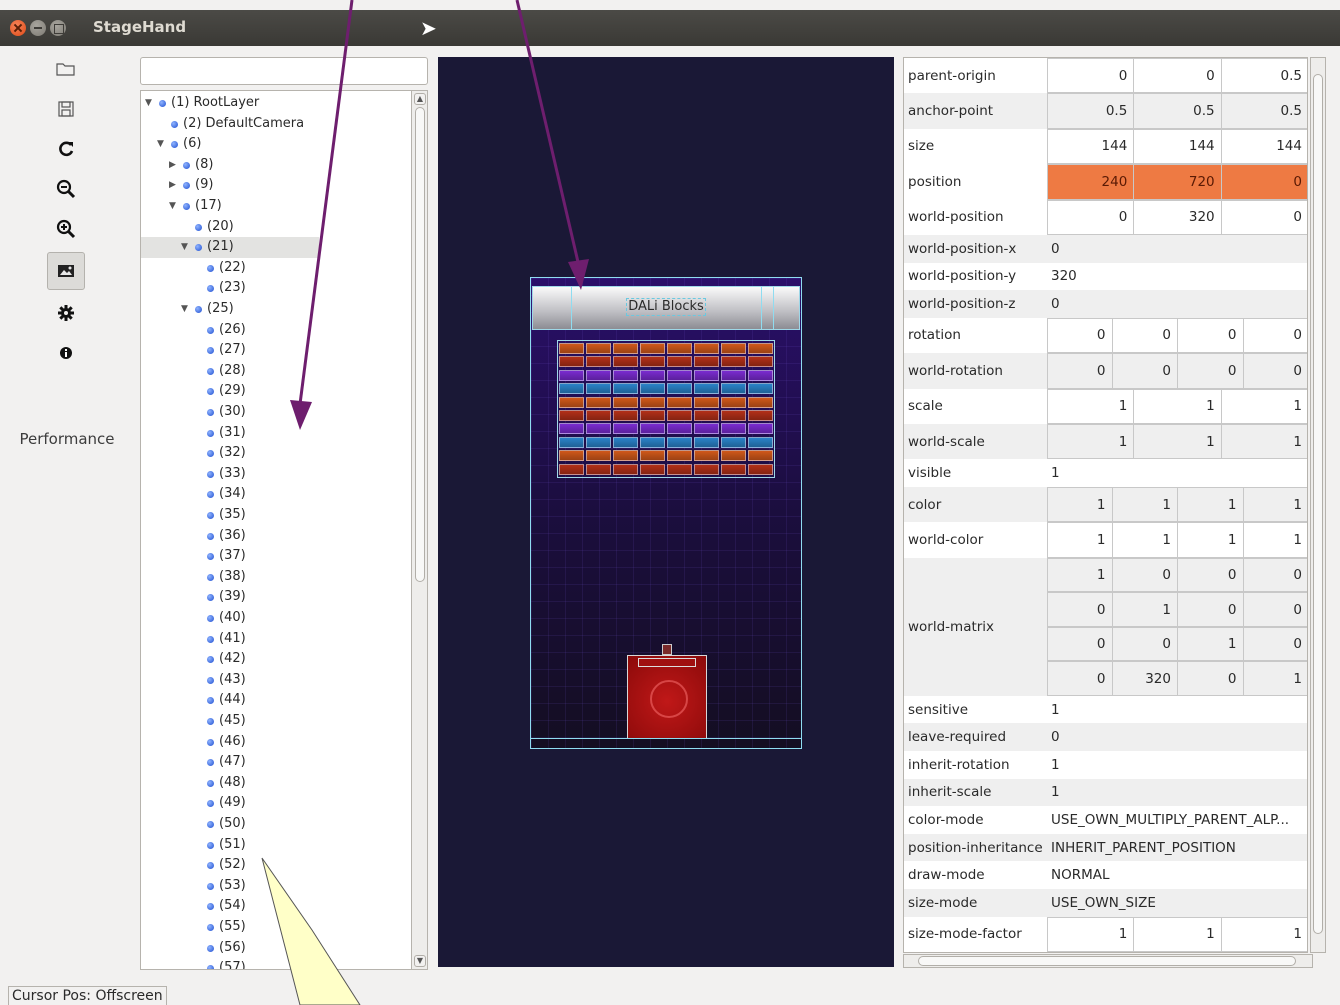 The image size is (1340, 1005). What do you see at coordinates (230, 597) in the screenshot?
I see `tree-row: (39)` at bounding box center [230, 597].